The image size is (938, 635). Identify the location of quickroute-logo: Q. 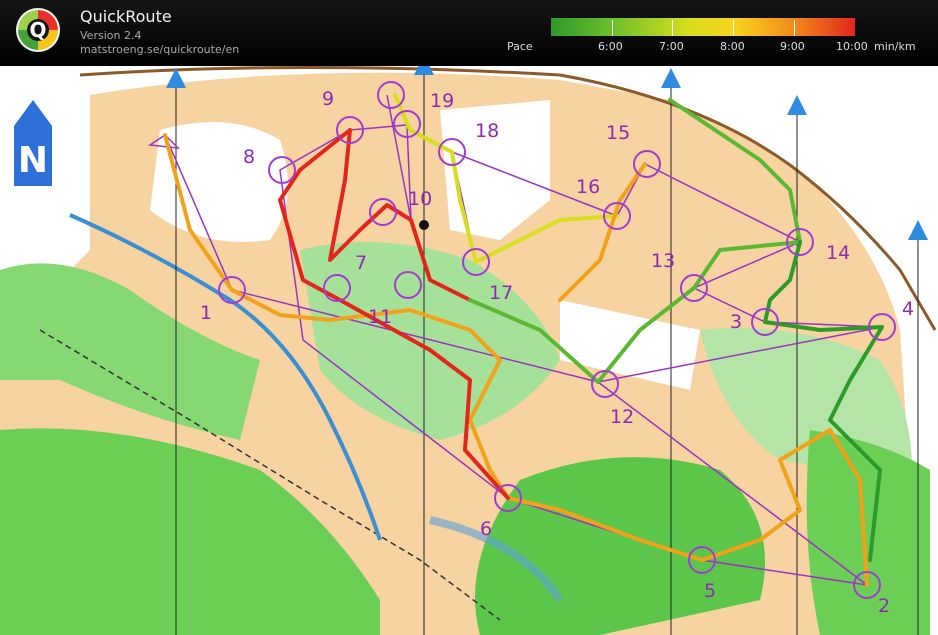
(38, 30).